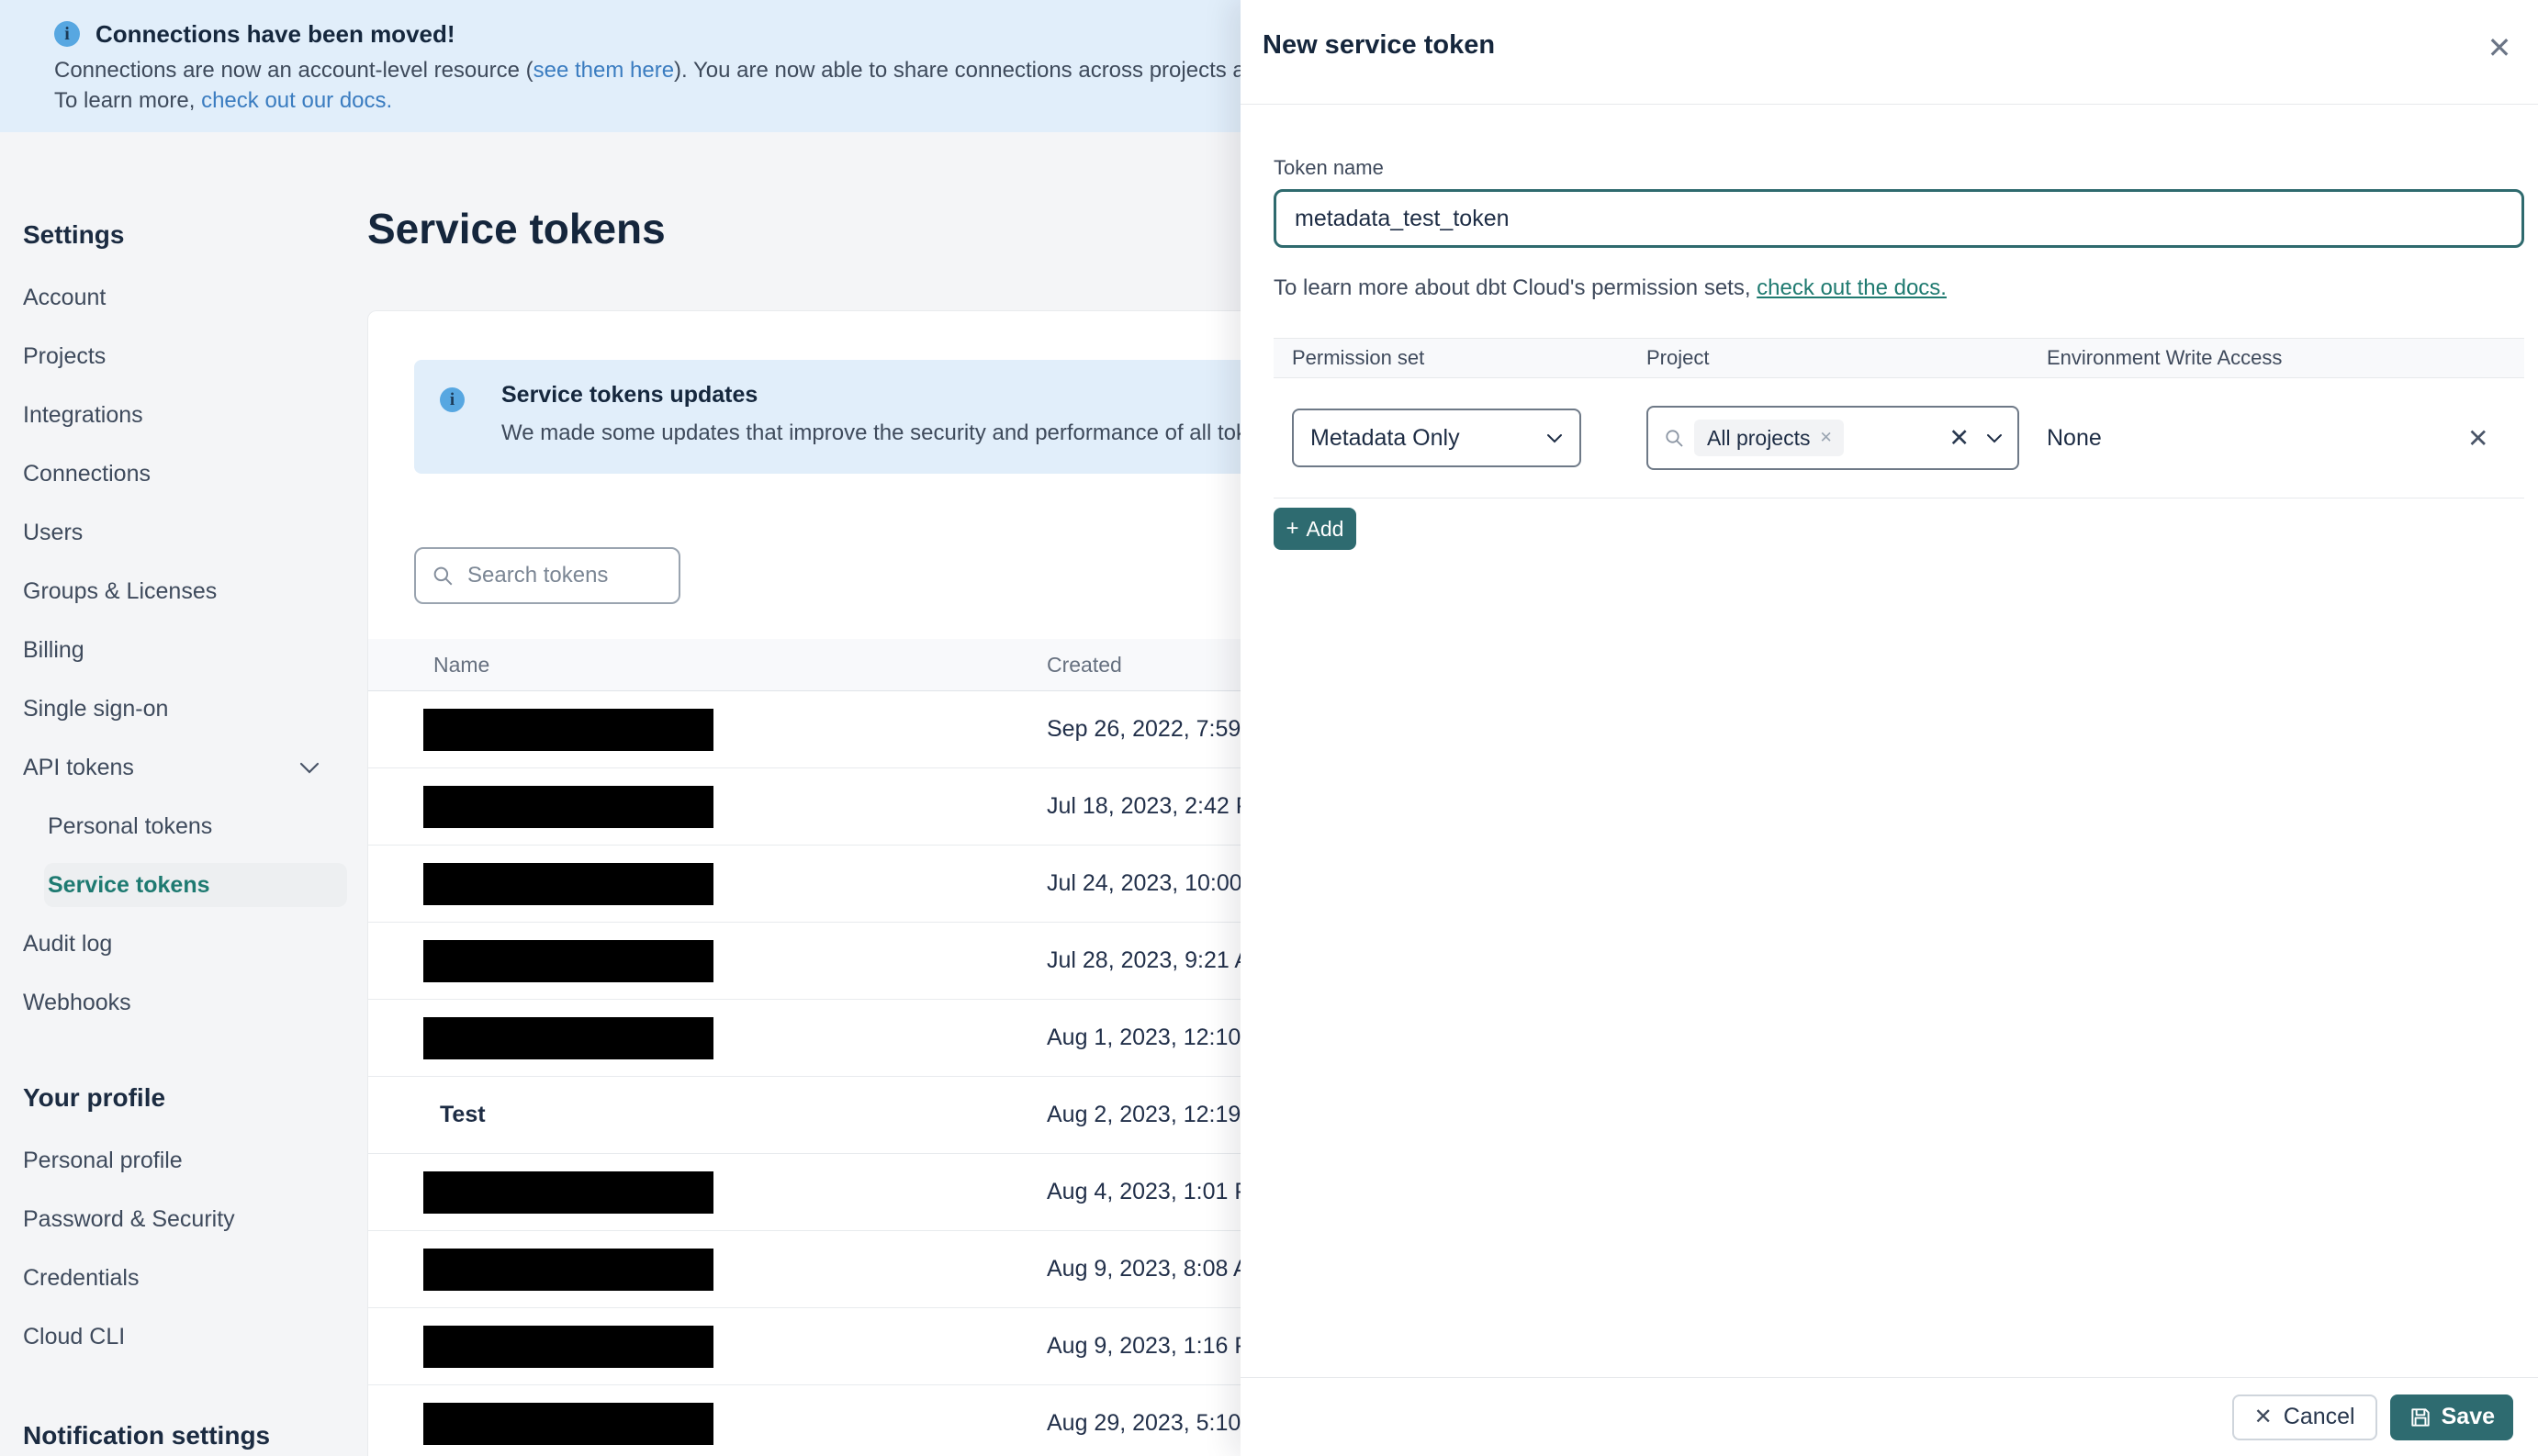 The image size is (2538, 1456). I want to click on column-header-name: Name, so click(461, 664).